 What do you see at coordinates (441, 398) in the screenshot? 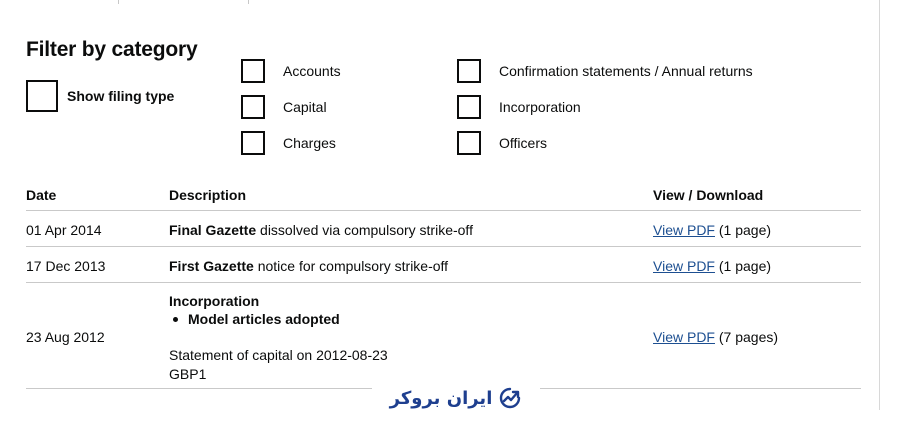
I see `watermark-text: ایران بروکر` at bounding box center [441, 398].